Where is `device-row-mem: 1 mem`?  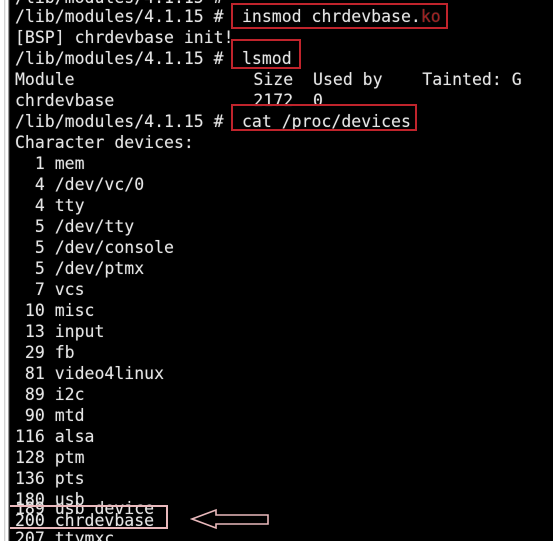
device-row-mem: 1 mem is located at coordinates (50, 163).